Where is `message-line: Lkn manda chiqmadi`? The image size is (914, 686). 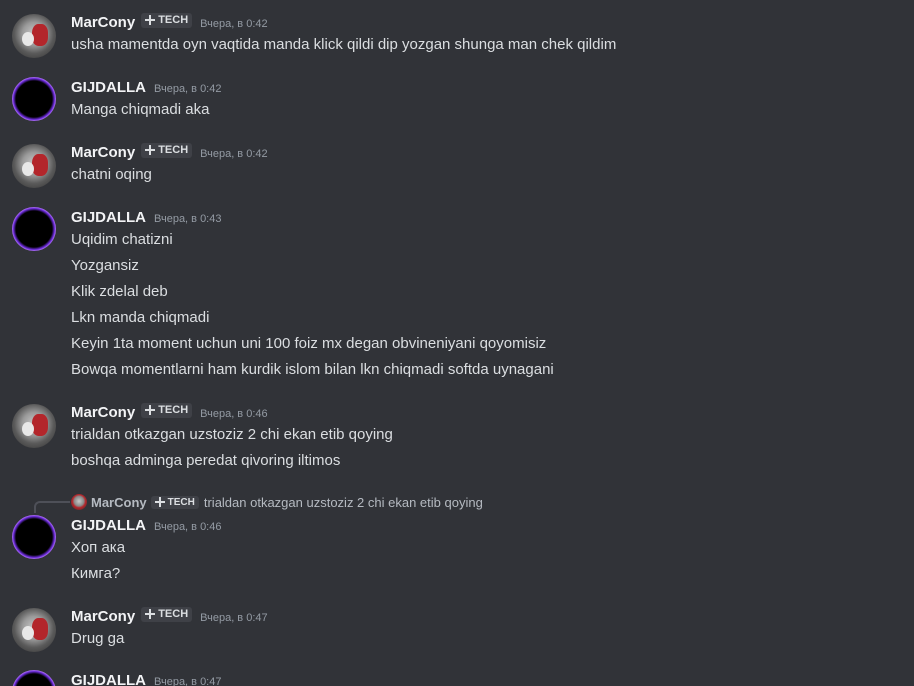 message-line: Lkn manda chiqmadi is located at coordinates (140, 317).